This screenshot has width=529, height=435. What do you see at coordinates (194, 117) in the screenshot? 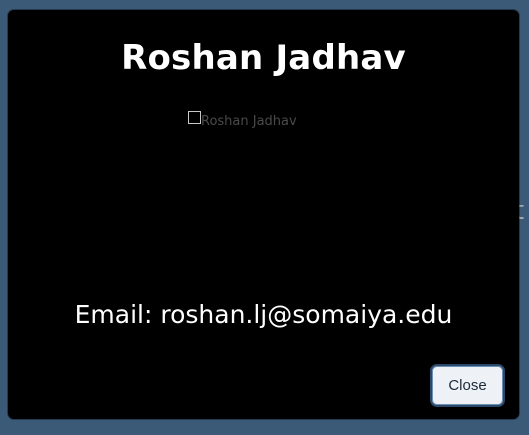
I see `broken-image-icon` at bounding box center [194, 117].